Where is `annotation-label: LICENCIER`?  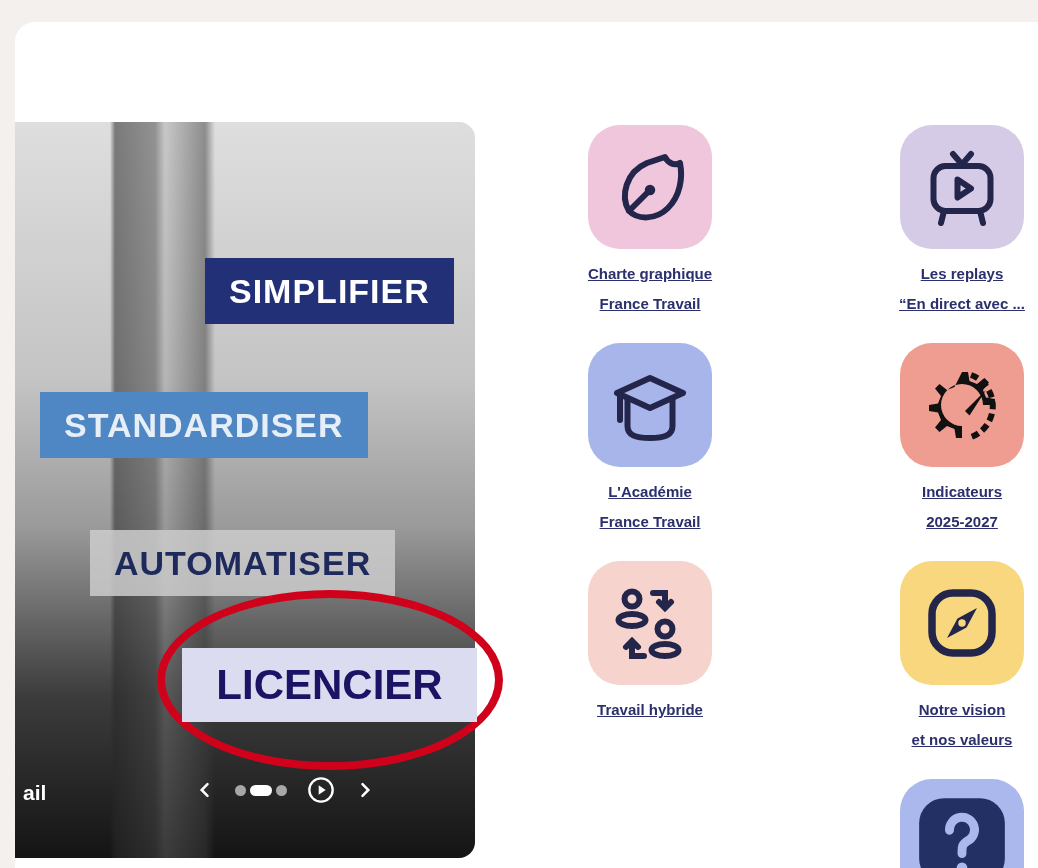
annotation-label: LICENCIER is located at coordinates (329, 685).